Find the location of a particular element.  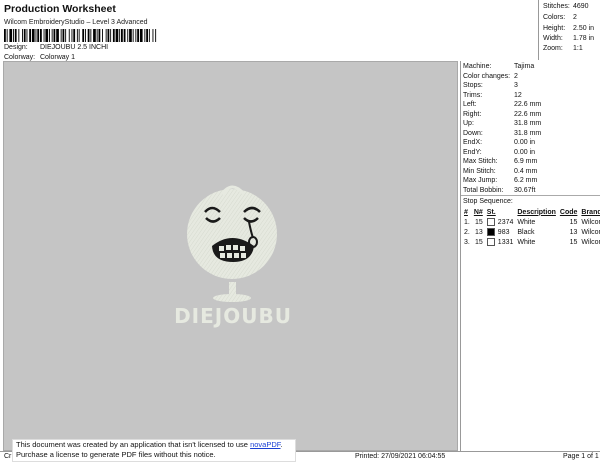

page-title: Production Worksheet is located at coordinates (60, 9).